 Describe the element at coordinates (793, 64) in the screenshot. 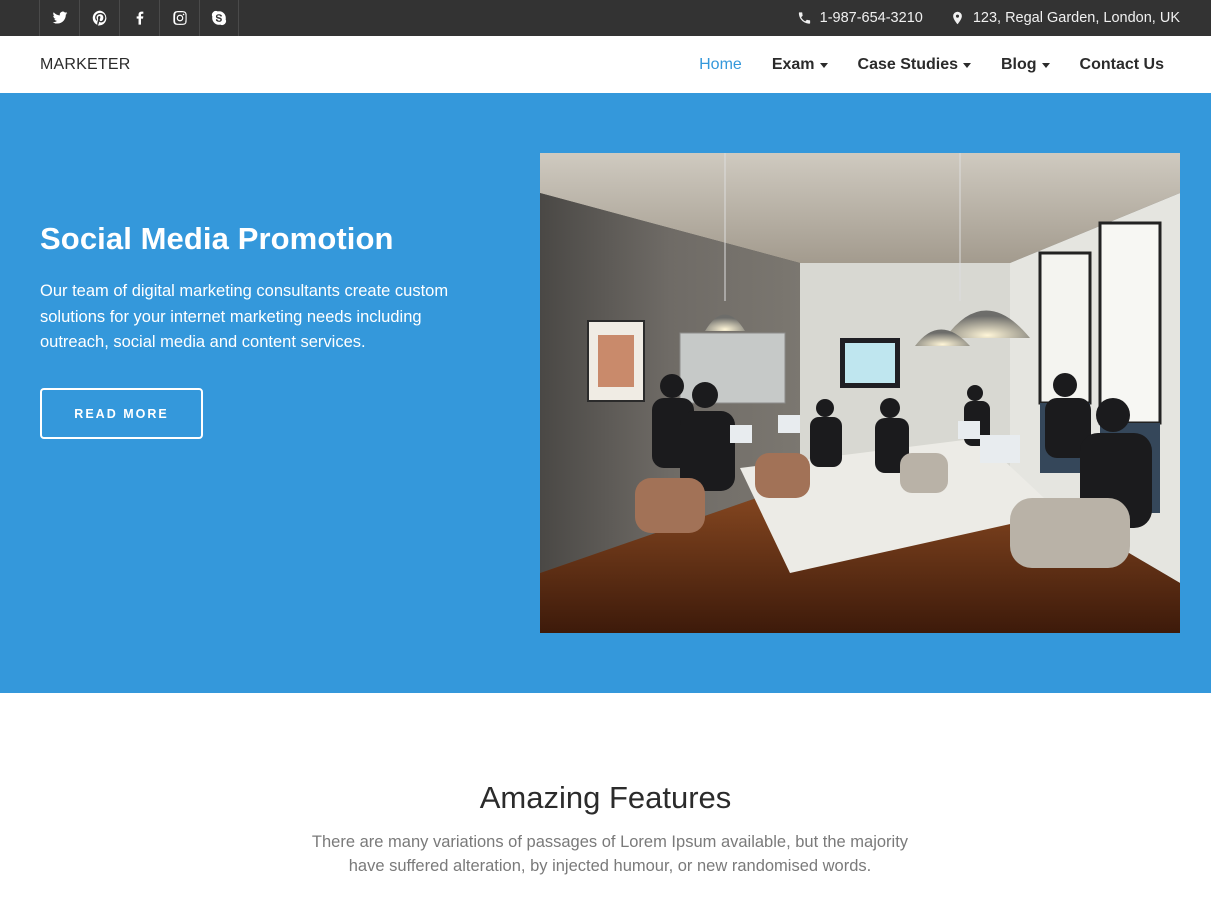

I see `nav-item-label: Exam` at that location.